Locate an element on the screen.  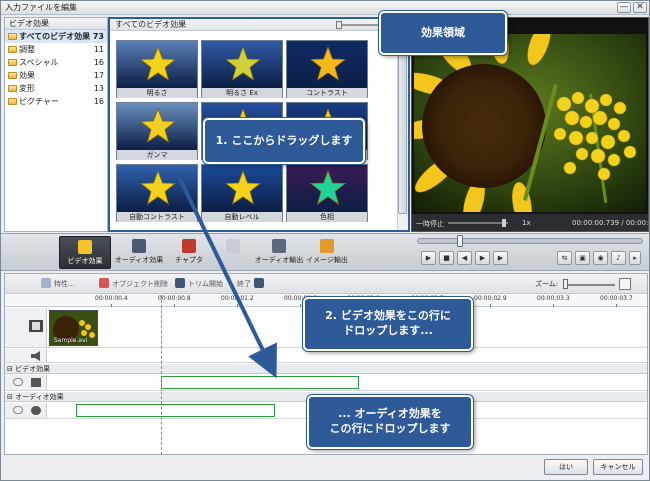
thumbnail-size-slider is located at coordinates (339, 25).